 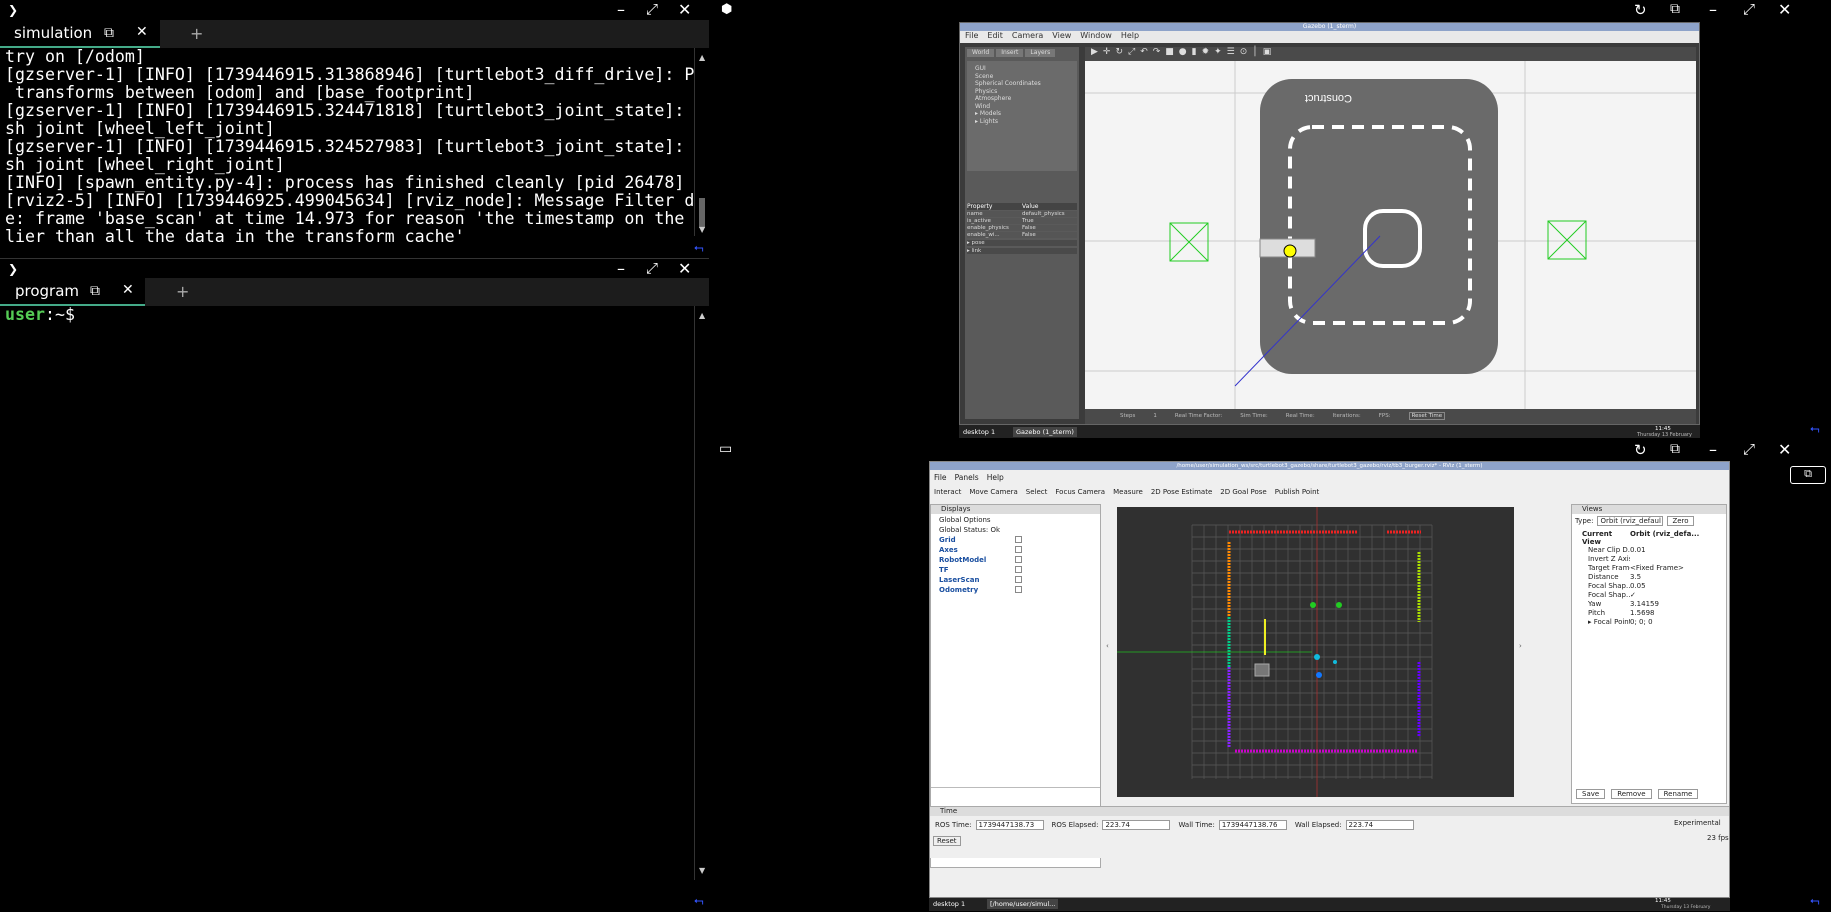 What do you see at coordinates (1010, 53) in the screenshot?
I see `gazebo-panel-tab: Insert` at bounding box center [1010, 53].